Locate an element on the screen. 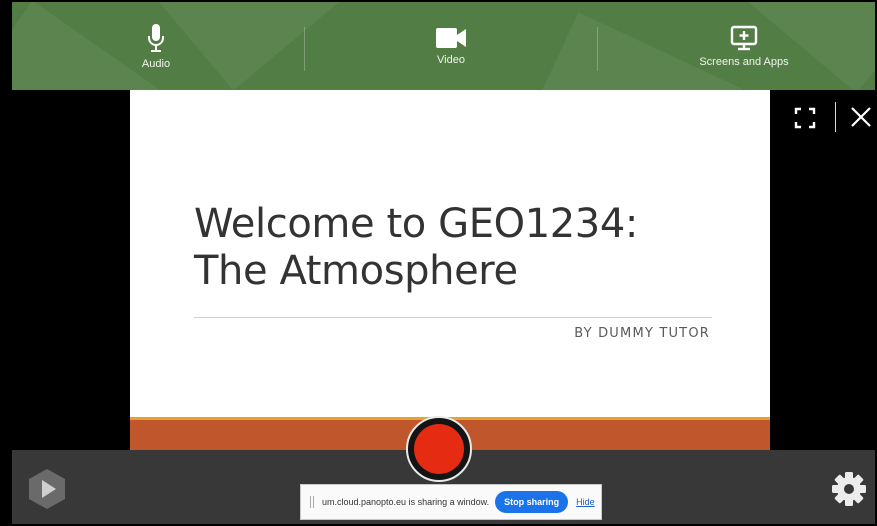  screens-and-apps-label: Screens and Apps is located at coordinates (744, 61).